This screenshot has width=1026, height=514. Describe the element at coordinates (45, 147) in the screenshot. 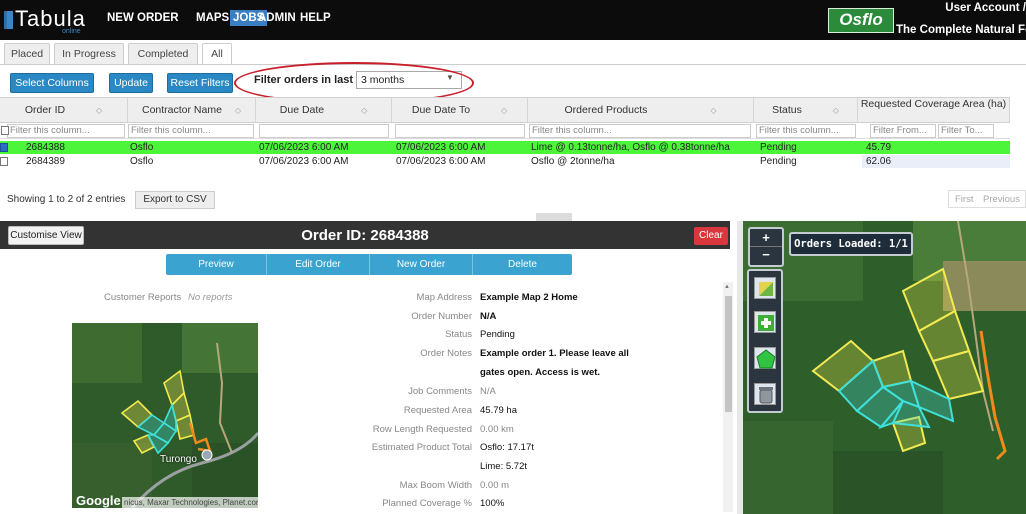

I see `cell-order-id: 2684388` at that location.